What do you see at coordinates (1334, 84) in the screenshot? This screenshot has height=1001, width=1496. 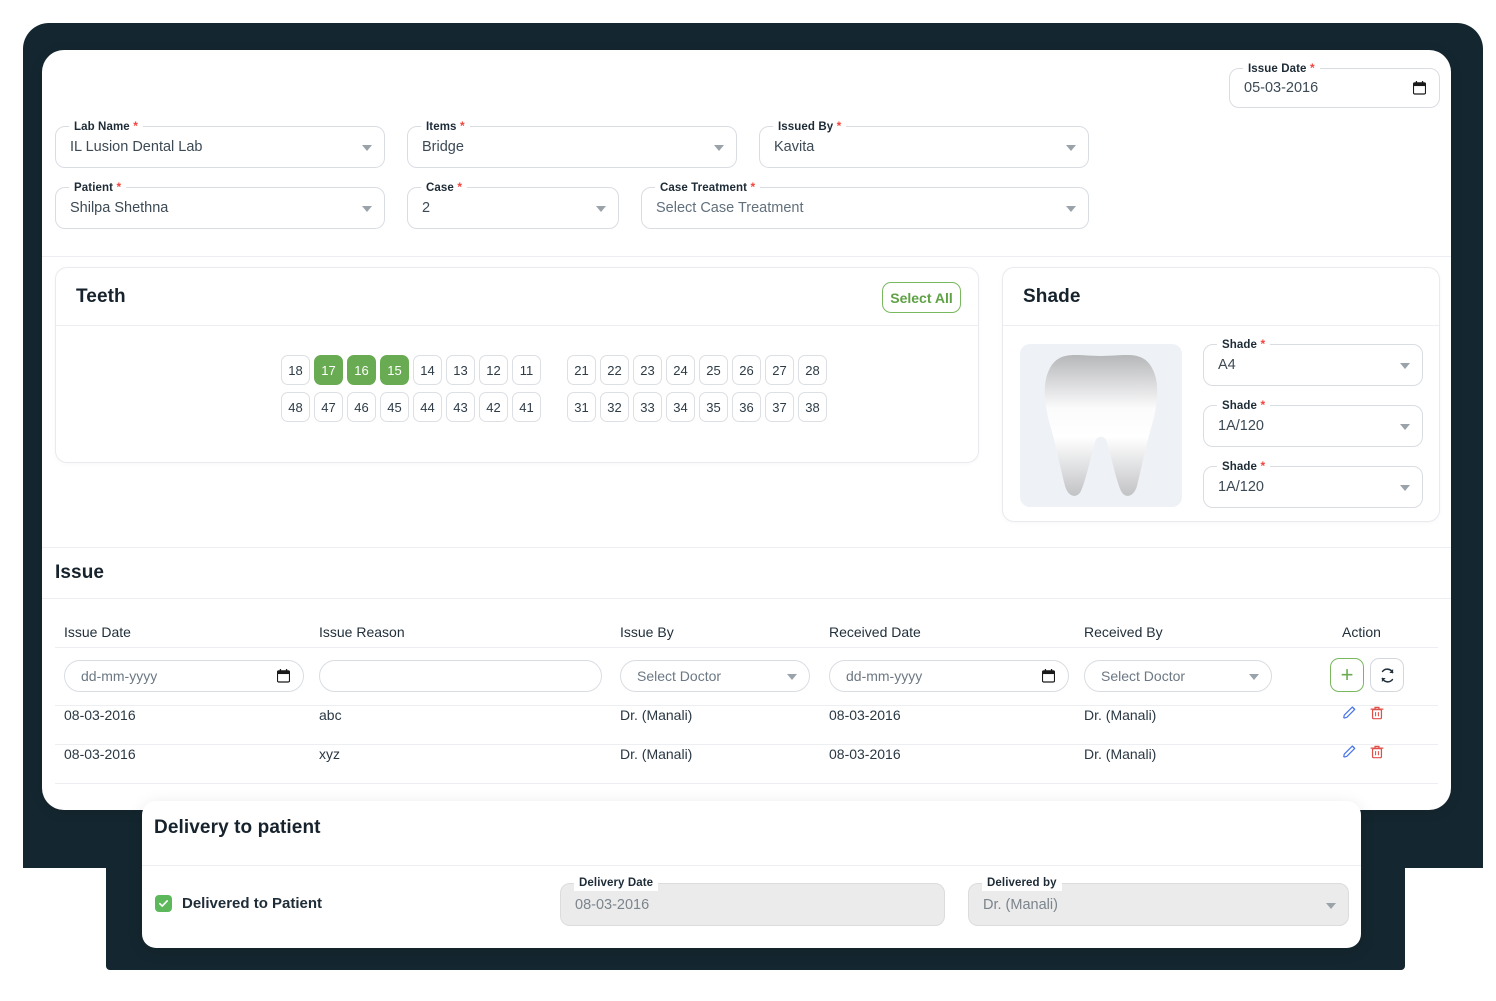 I see `issue-date-field: Issue Date * 05-03-2016` at bounding box center [1334, 84].